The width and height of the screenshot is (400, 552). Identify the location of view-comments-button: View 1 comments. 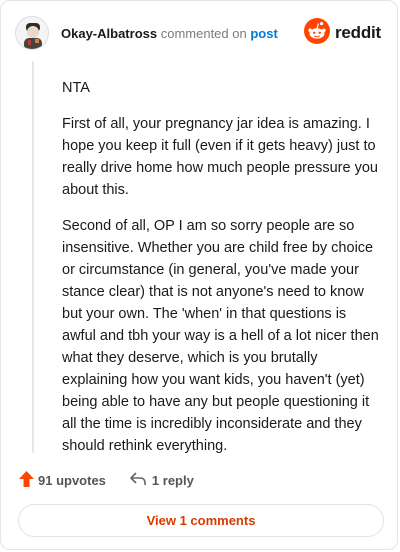
(201, 520).